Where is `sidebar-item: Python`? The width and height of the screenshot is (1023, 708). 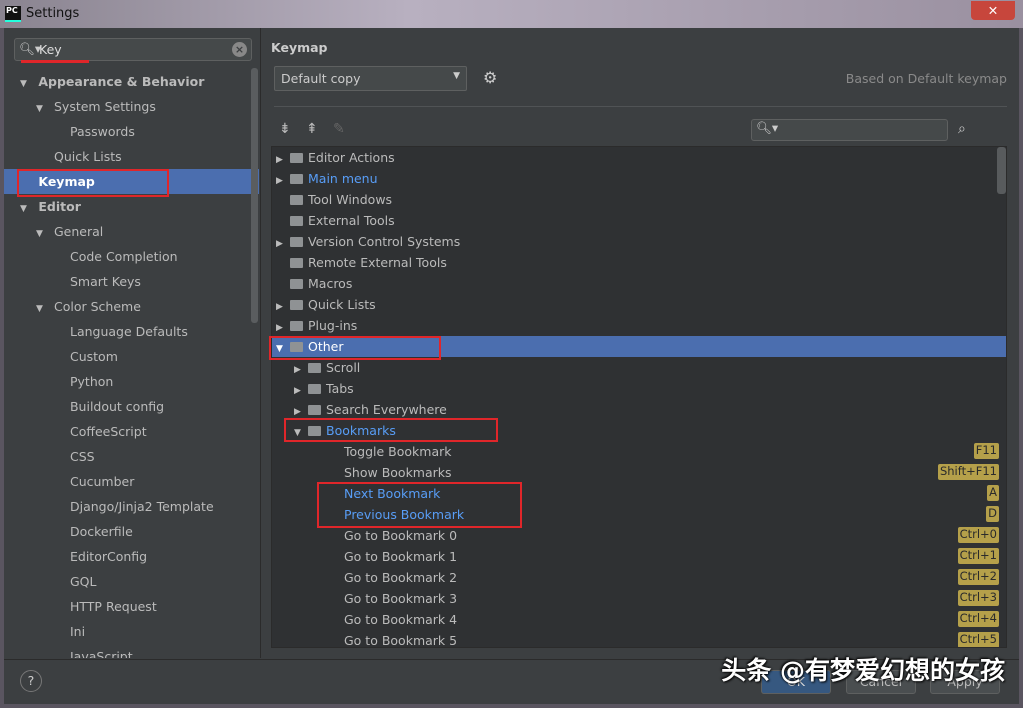
sidebar-item: Python is located at coordinates (131, 381).